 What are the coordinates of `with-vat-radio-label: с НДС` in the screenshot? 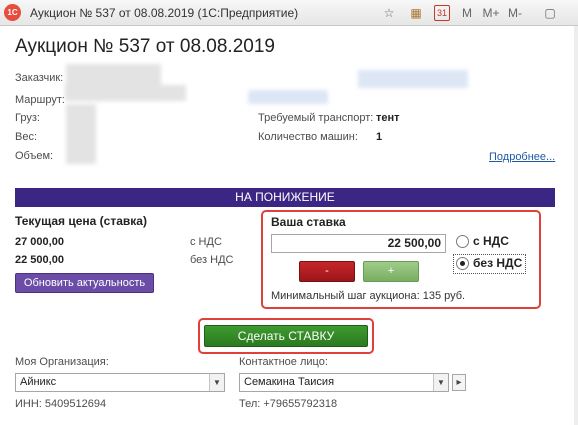 It's located at (491, 241).